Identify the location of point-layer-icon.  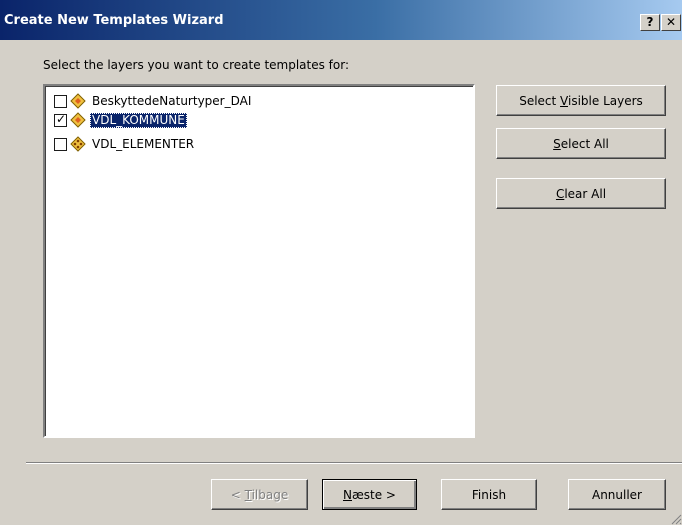
(78, 144).